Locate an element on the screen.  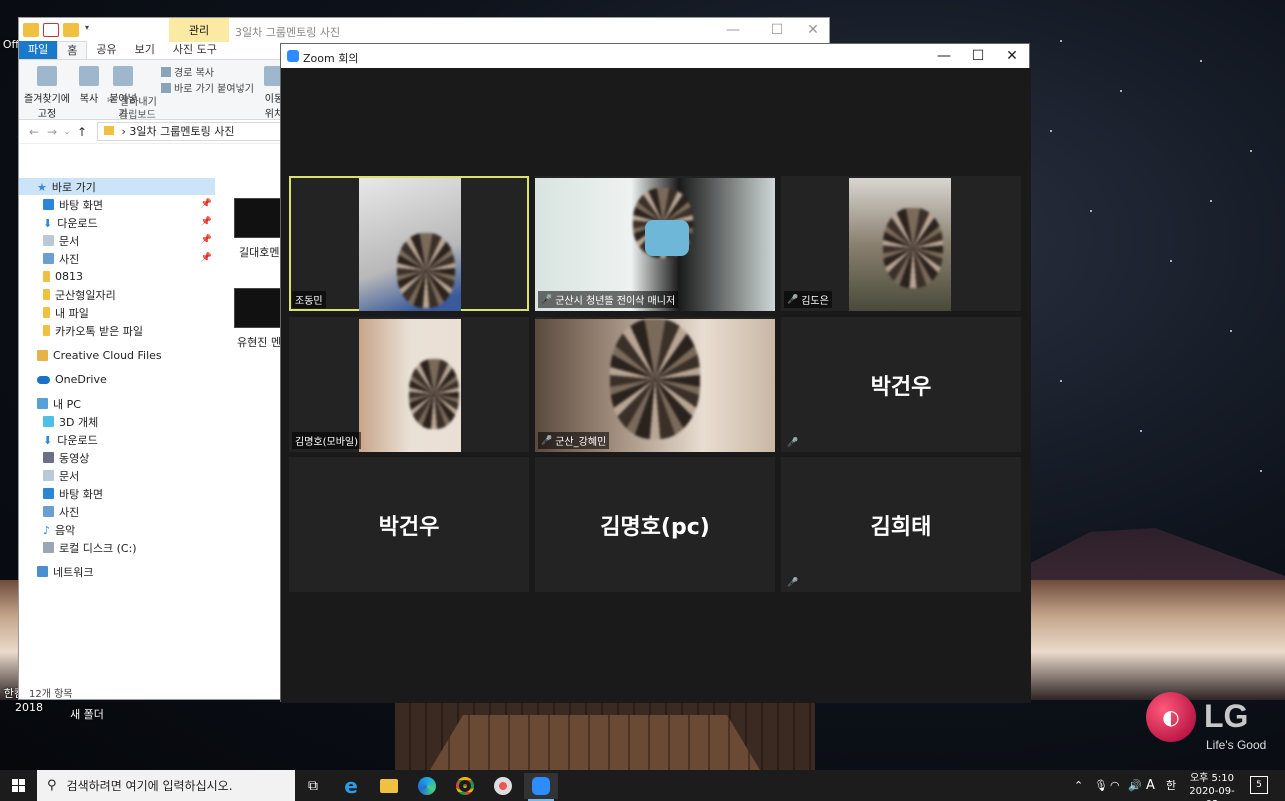
pin-quick-access-button: 즐겨찾기에 고정 is located at coordinates (47, 93).